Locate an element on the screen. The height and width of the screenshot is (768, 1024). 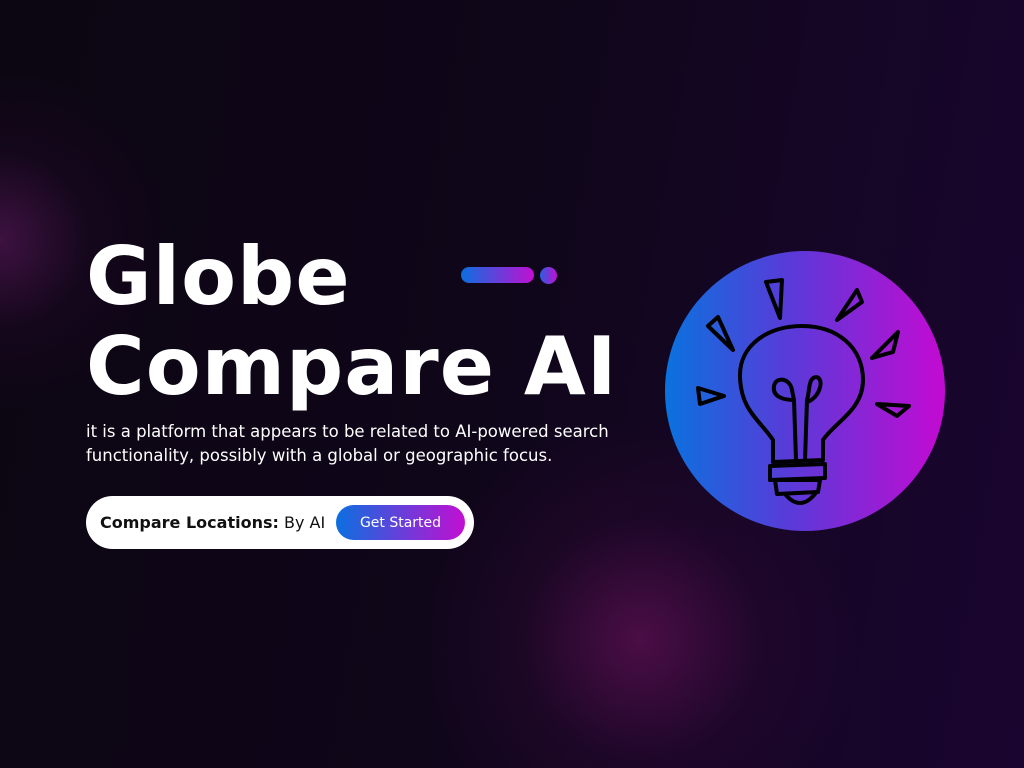
get-started-button: Get Started is located at coordinates (400, 522).